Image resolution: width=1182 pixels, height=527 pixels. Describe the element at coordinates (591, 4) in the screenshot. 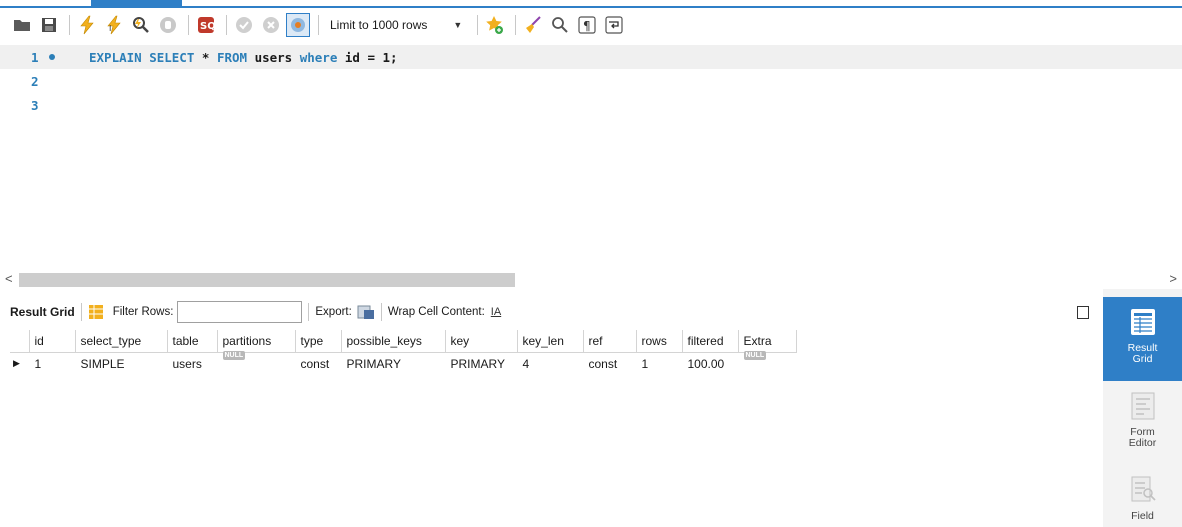

I see `tab-strip` at that location.